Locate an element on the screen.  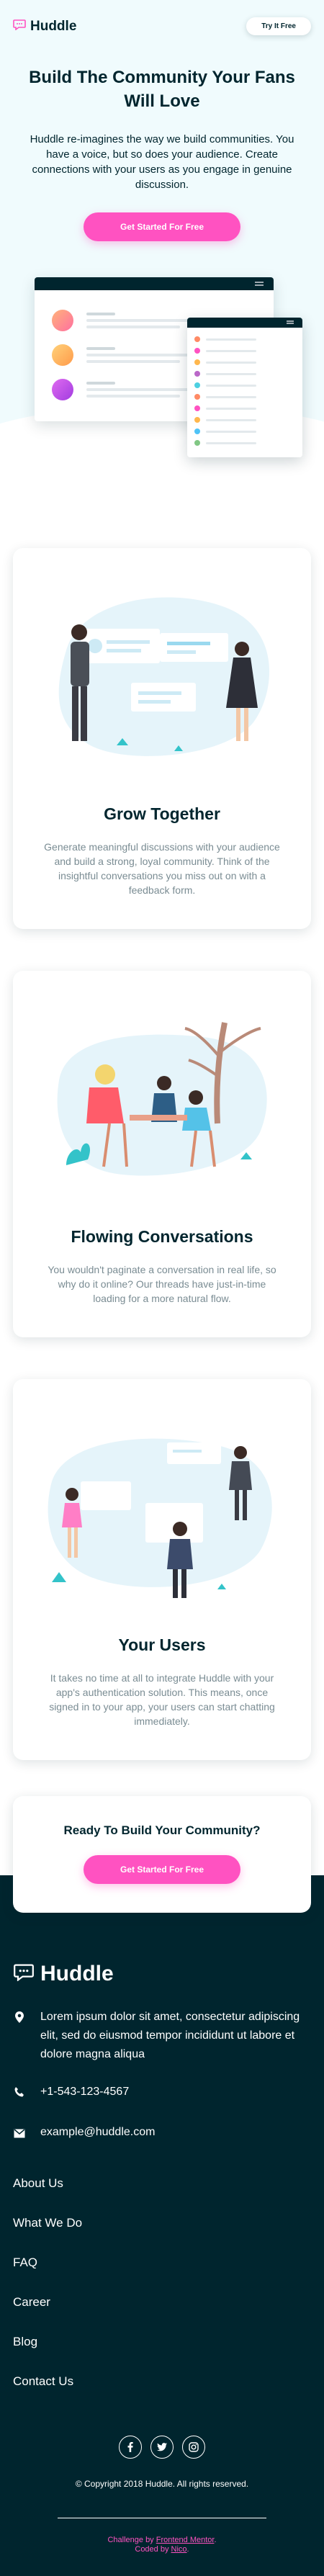
twitter-icon is located at coordinates (162, 2447).